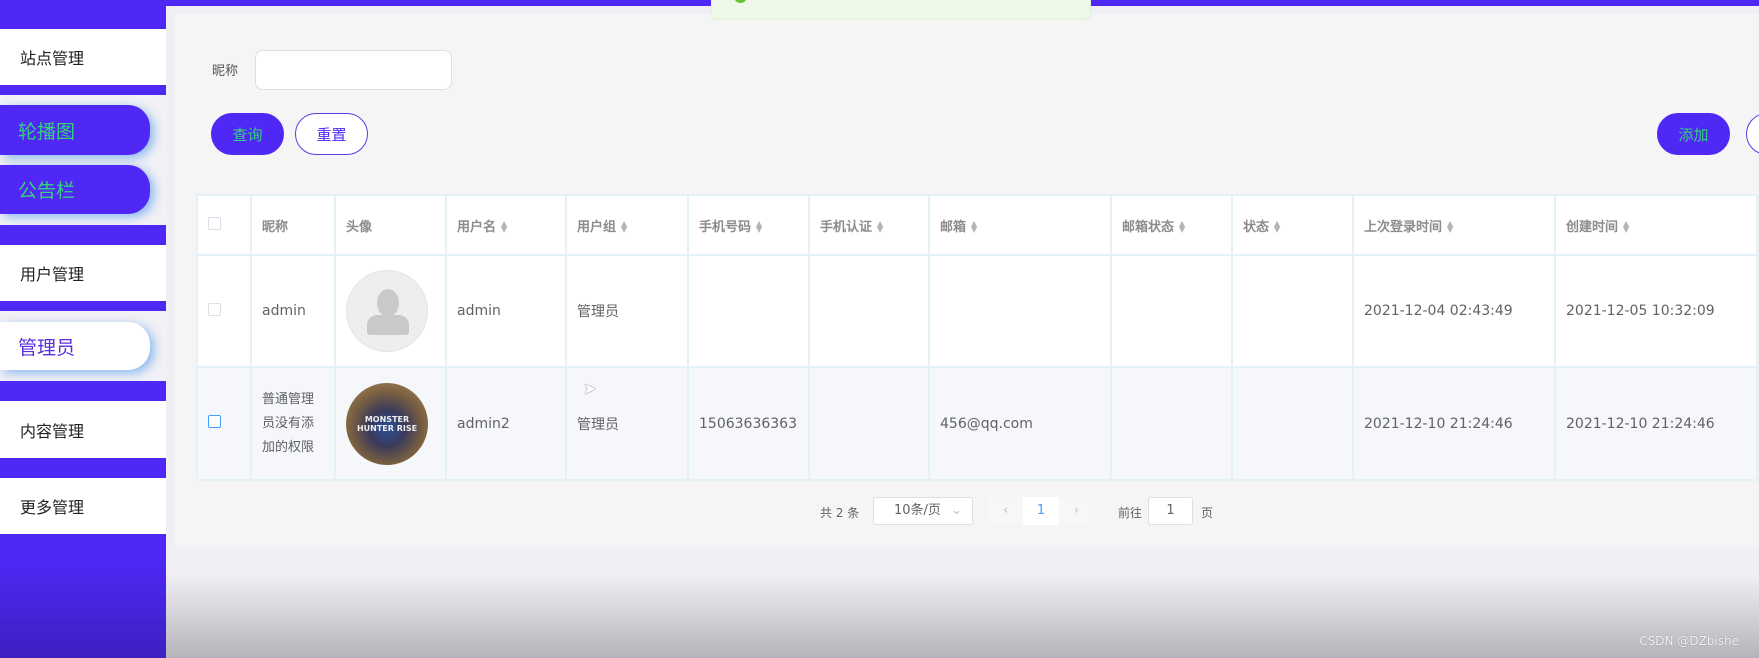 The height and width of the screenshot is (658, 1759). What do you see at coordinates (387, 311) in the screenshot?
I see `default-avatar-icon` at bounding box center [387, 311].